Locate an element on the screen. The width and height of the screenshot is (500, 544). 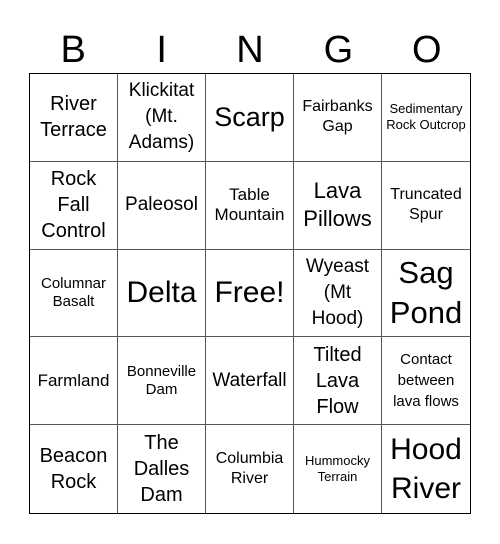
bingo-cell: Wyeast (Mt Hood) is located at coordinates (338, 293).